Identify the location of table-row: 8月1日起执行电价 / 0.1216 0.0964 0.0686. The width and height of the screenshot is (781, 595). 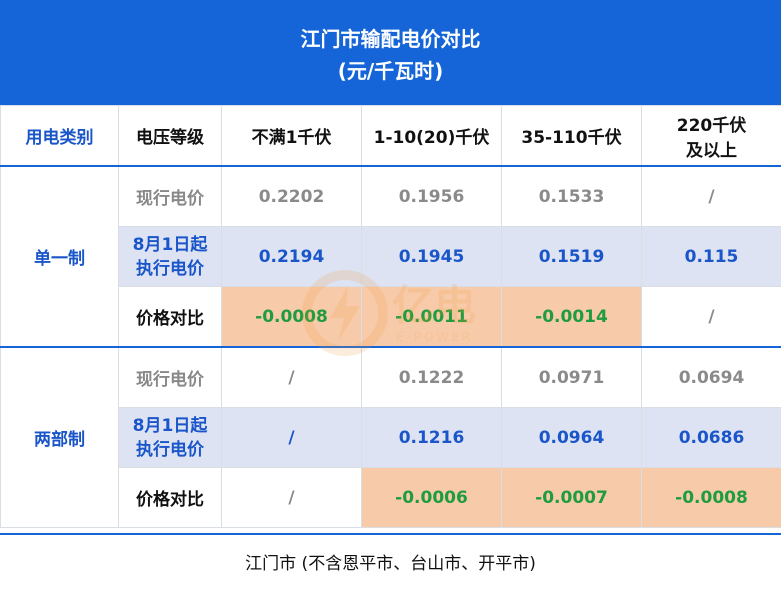
(391, 437).